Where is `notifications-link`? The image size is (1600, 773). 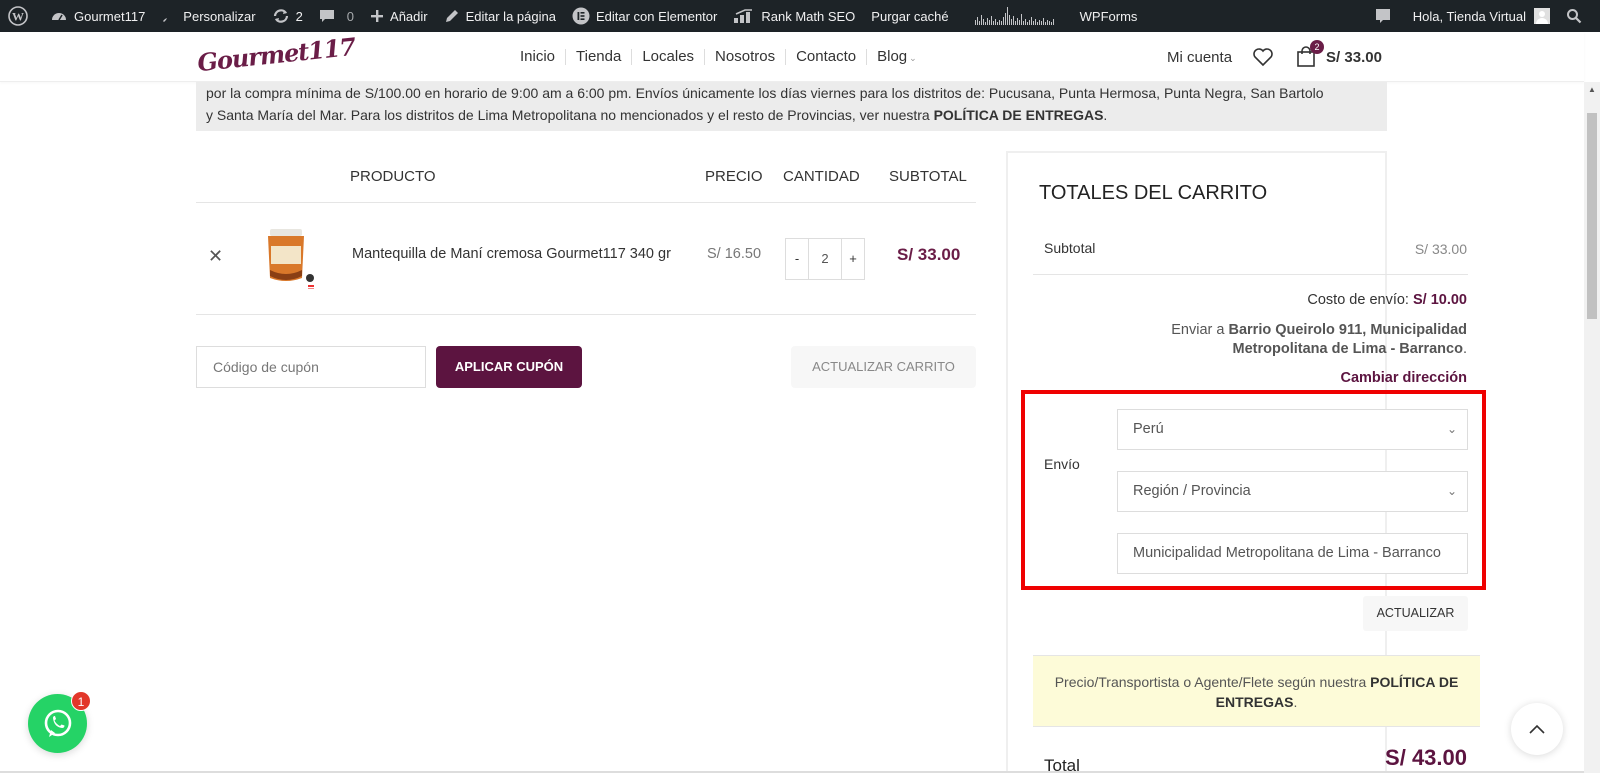
notifications-link is located at coordinates (1386, 16).